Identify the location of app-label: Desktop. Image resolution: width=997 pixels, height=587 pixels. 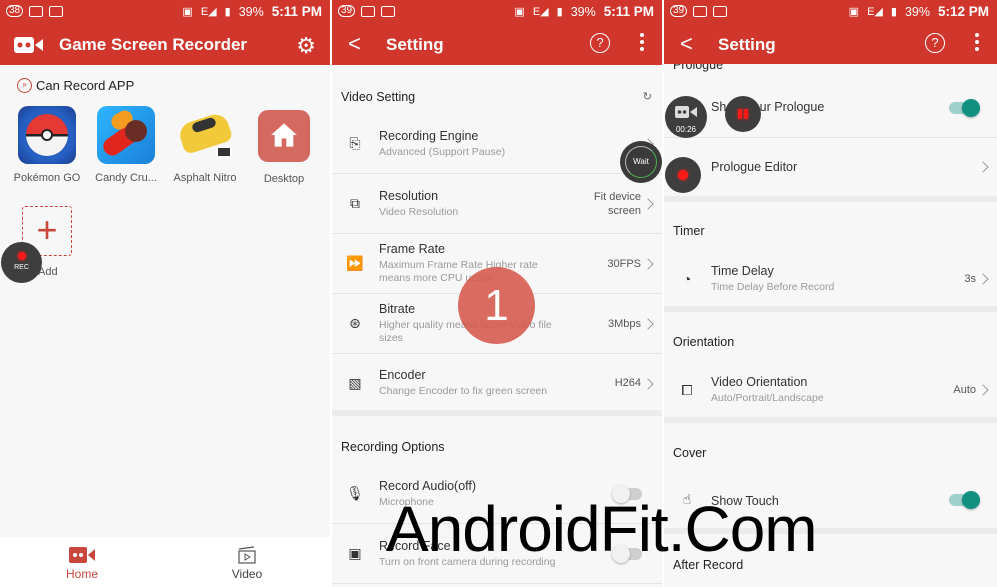
(284, 179).